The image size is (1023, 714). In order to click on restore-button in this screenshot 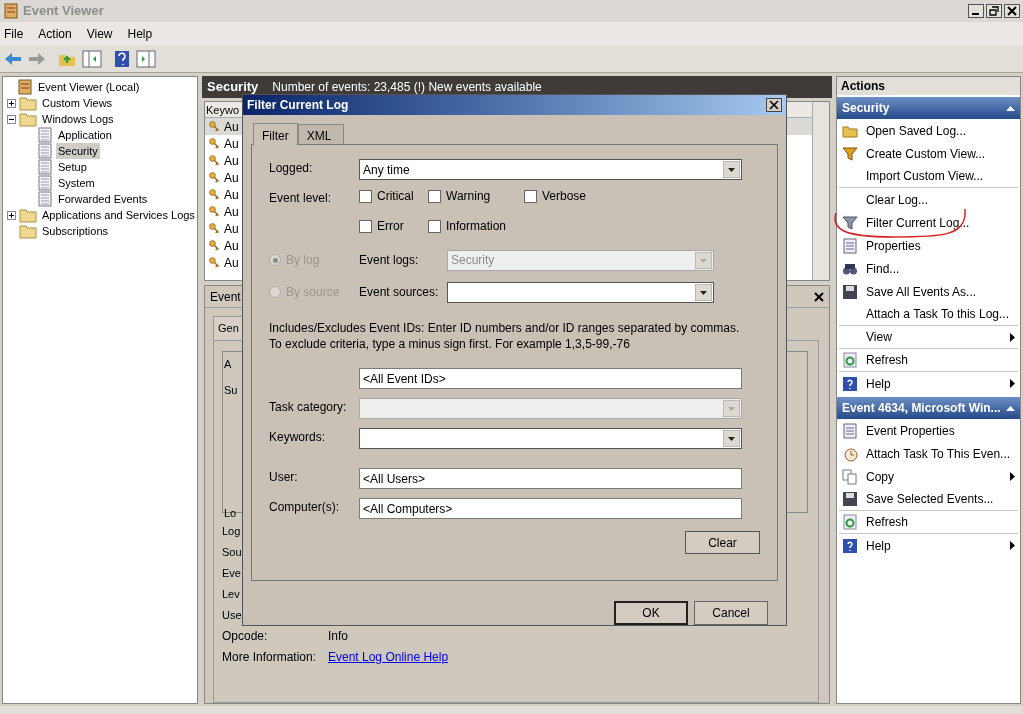, I will do `click(994, 11)`.